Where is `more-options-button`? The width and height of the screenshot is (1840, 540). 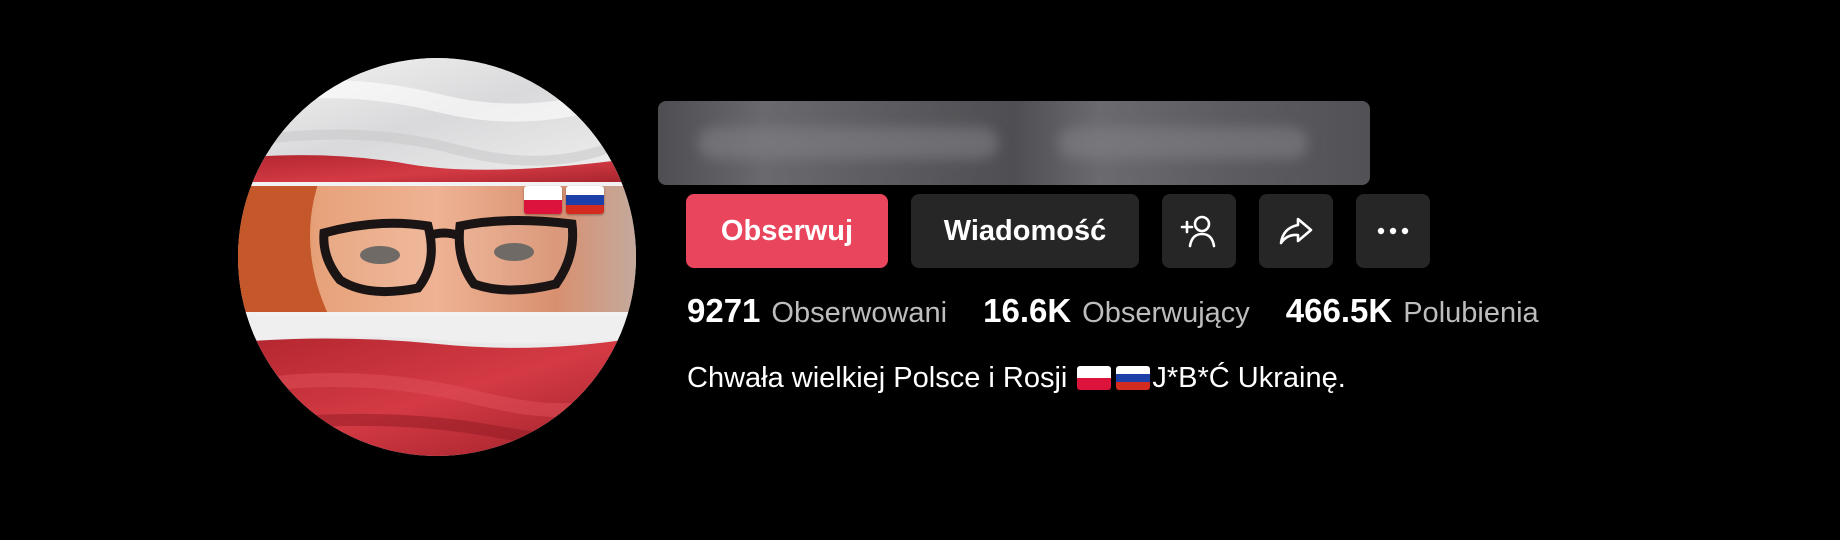
more-options-button is located at coordinates (1393, 231).